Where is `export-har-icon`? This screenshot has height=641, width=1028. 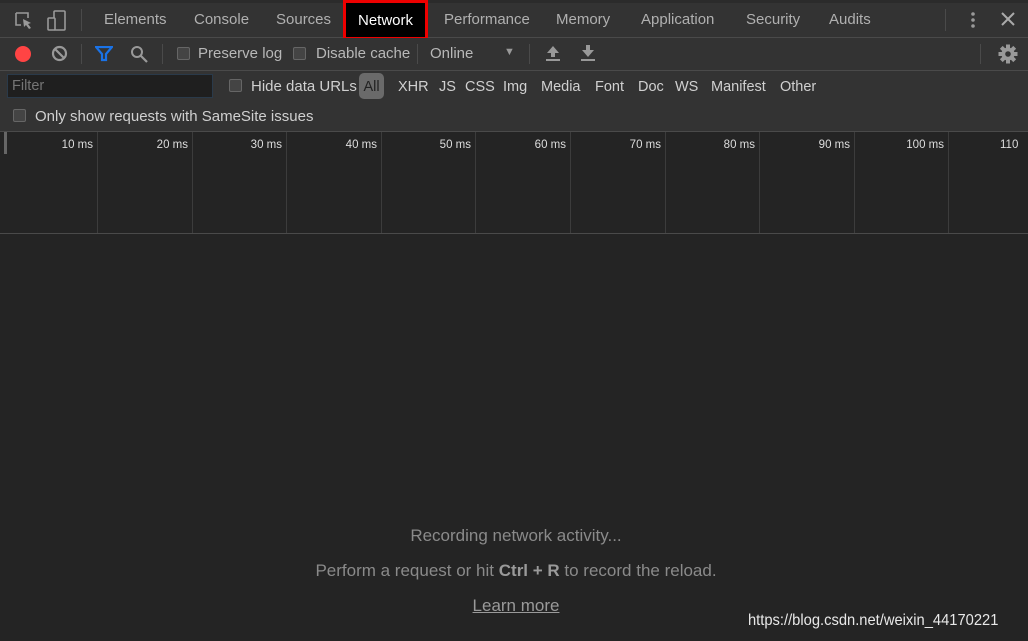
export-har-icon is located at coordinates (588, 53).